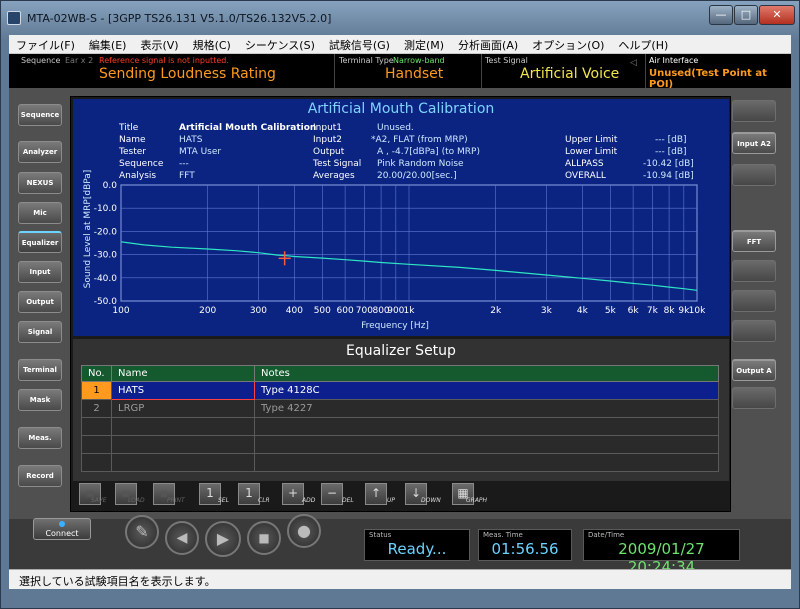 The width and height of the screenshot is (800, 609). Describe the element at coordinates (348, 500) in the screenshot. I see `del-label: DEL` at that location.